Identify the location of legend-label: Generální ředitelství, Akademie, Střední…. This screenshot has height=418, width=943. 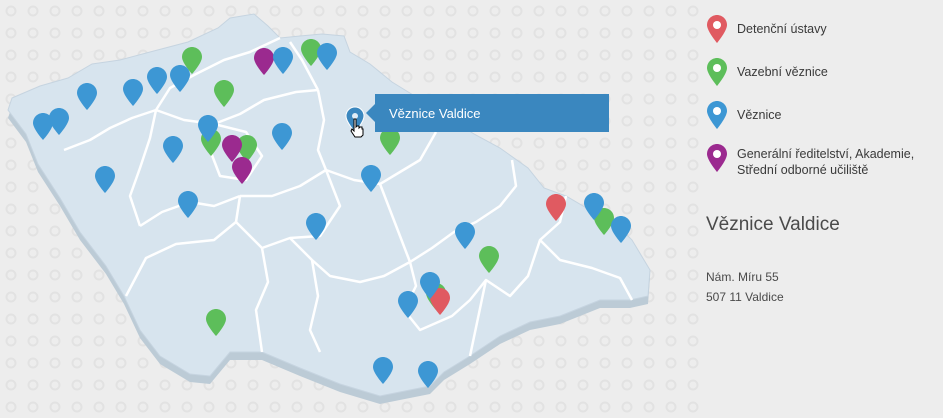
(826, 162).